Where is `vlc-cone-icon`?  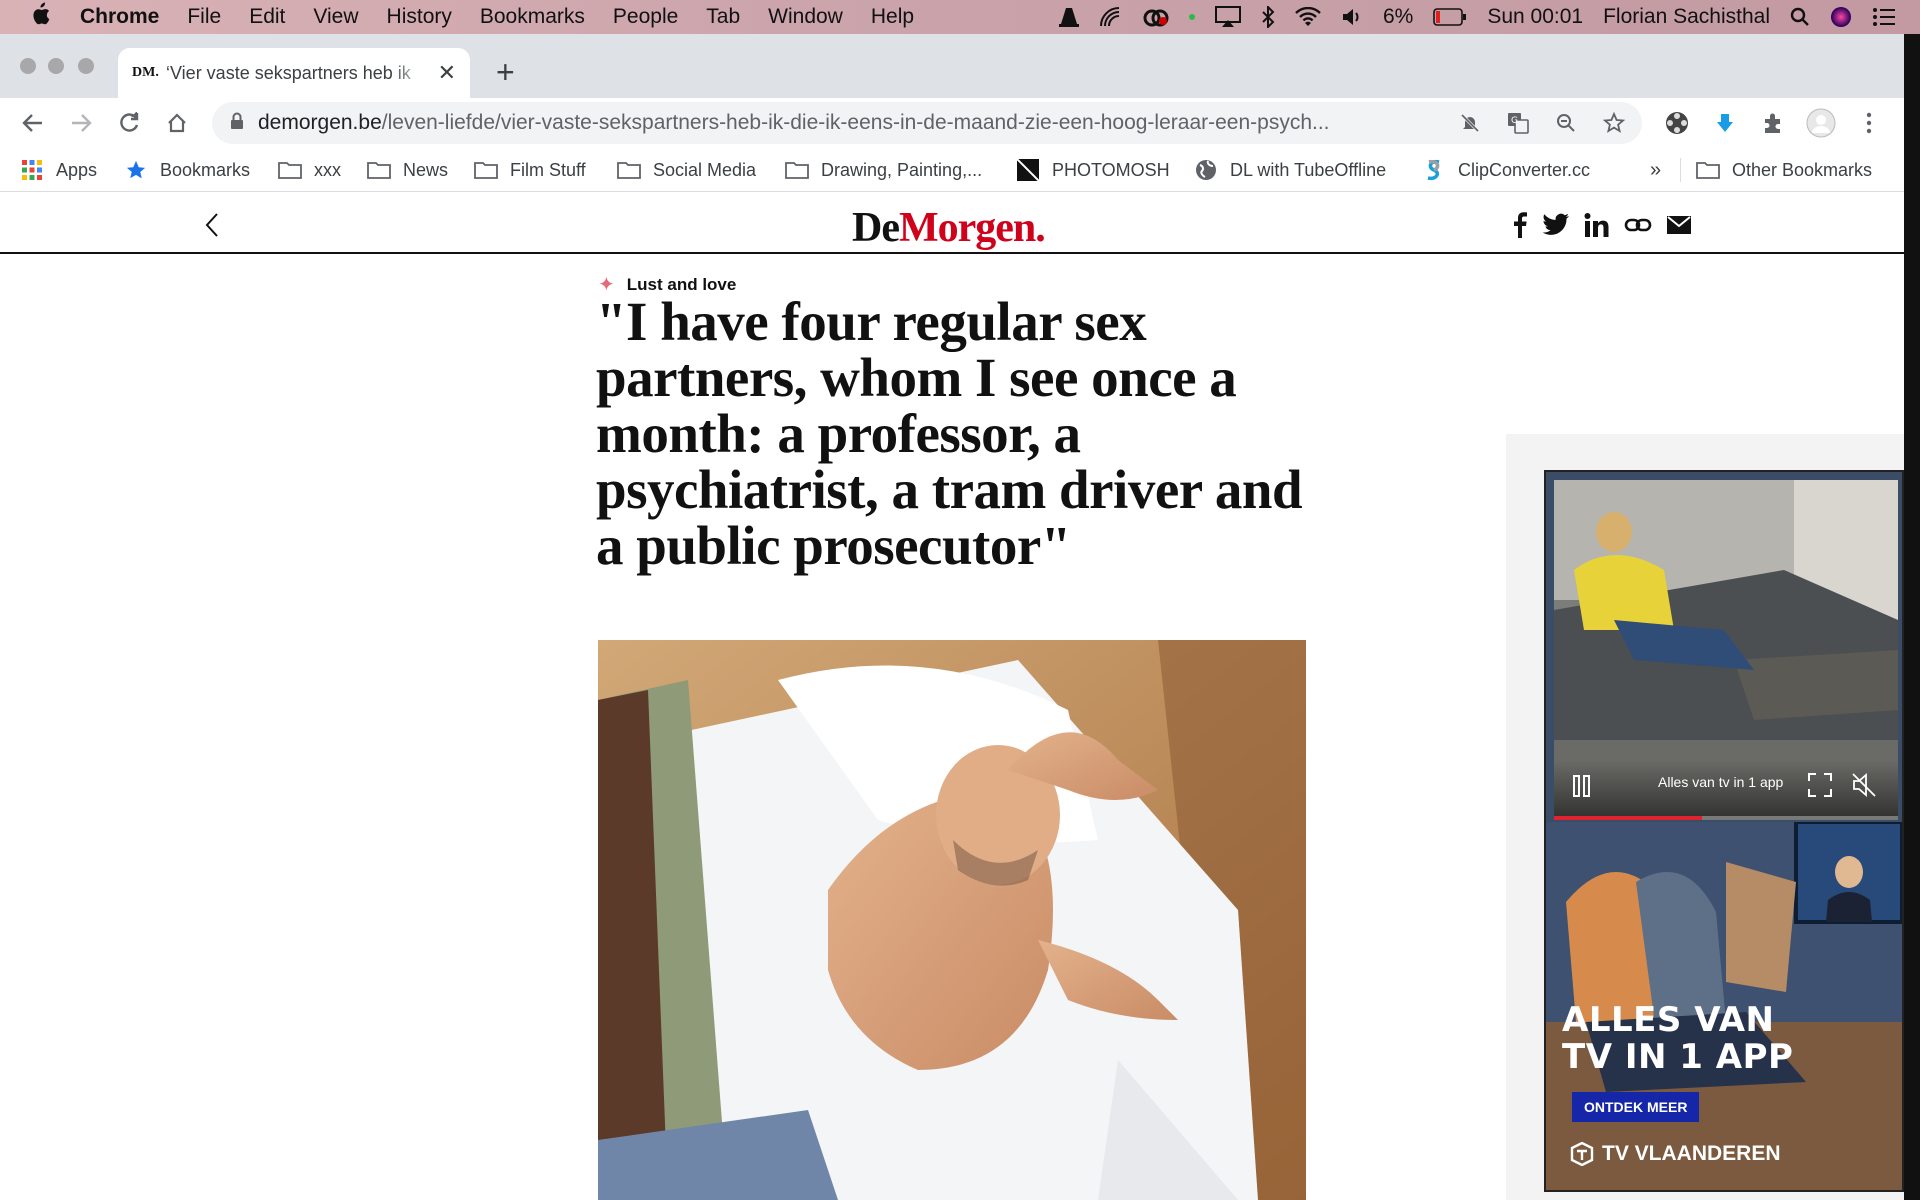 vlc-cone-icon is located at coordinates (1068, 17).